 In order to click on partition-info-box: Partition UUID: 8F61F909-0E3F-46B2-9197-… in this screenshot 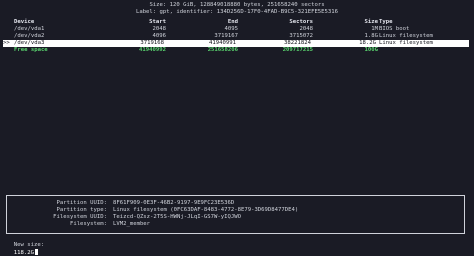, I will do `click(235, 214)`.